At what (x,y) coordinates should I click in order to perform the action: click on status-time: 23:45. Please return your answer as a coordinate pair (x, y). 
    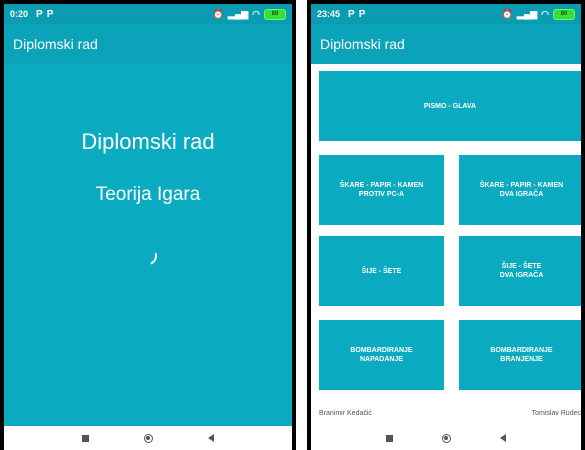
    Looking at the image, I should click on (329, 14).